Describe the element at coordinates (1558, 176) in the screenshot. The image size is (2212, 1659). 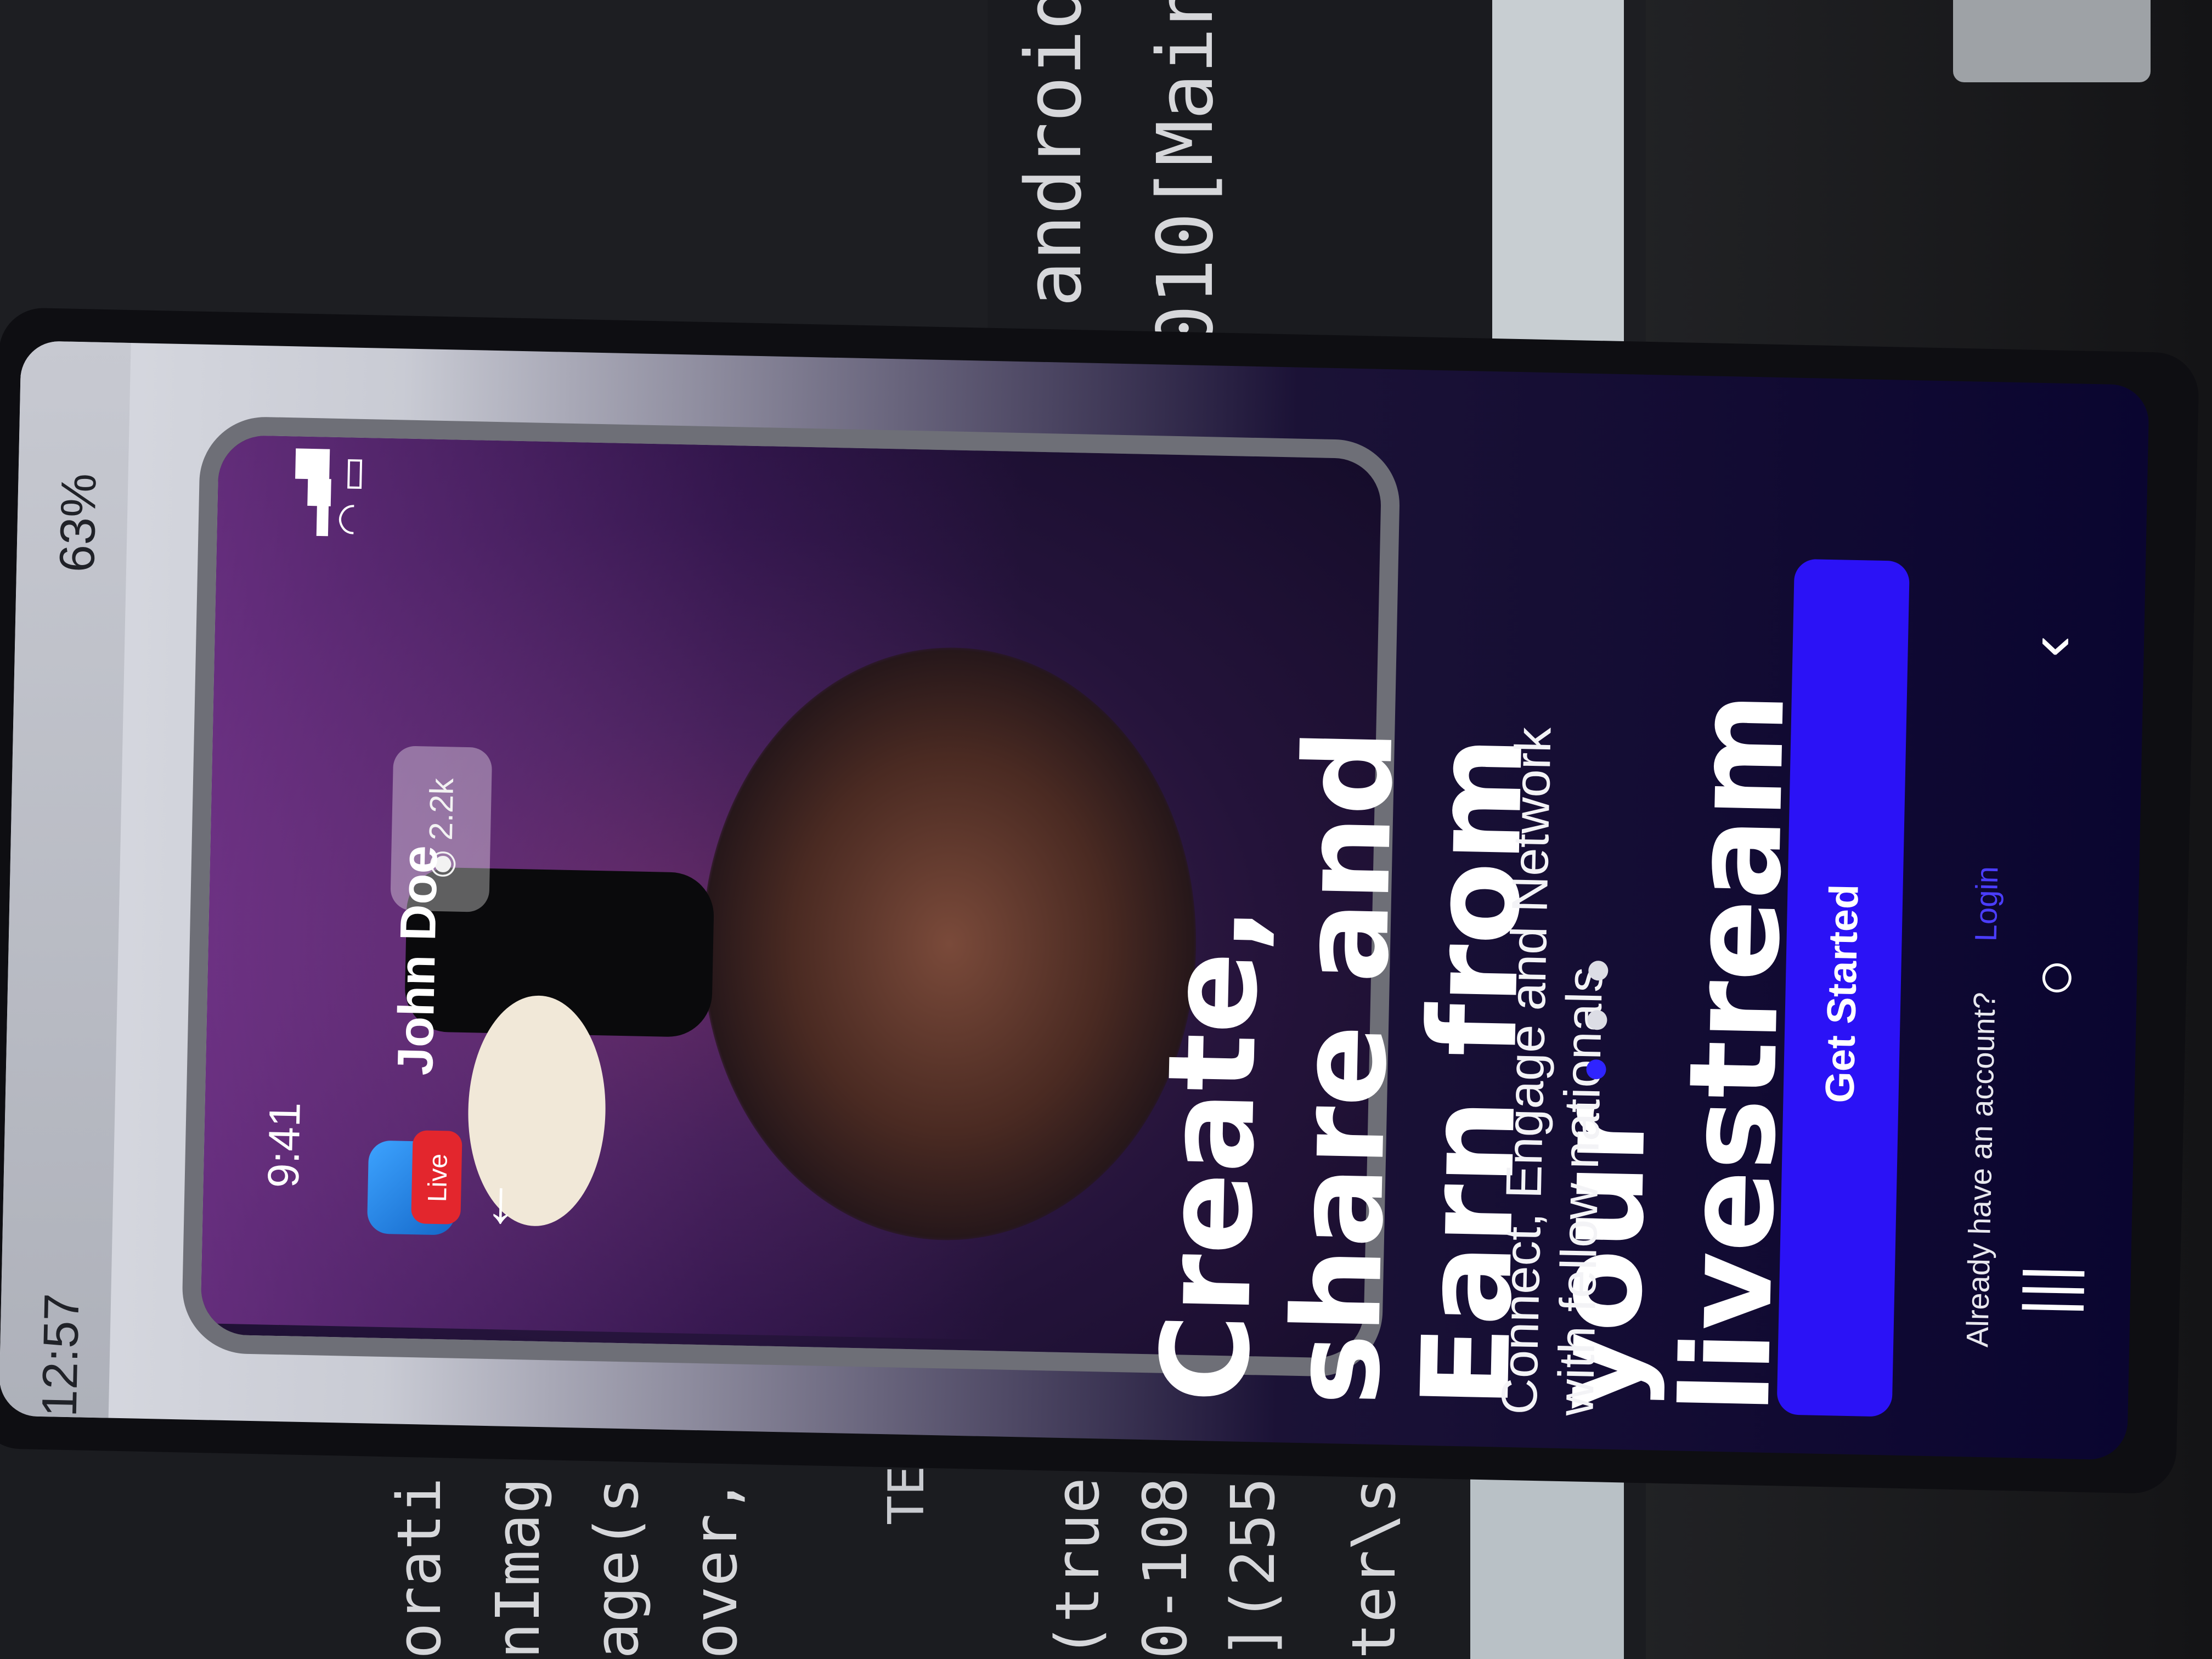
I see `side-panel` at that location.